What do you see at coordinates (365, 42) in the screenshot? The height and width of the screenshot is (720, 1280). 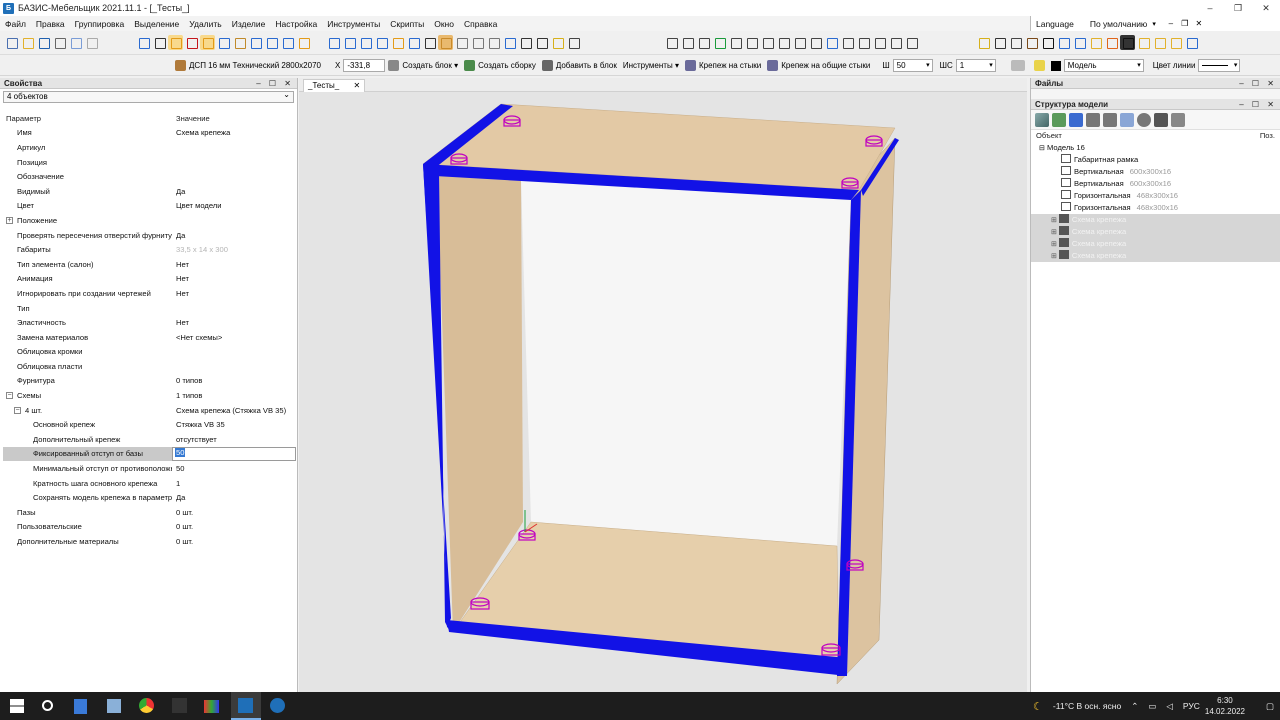 I see `view-left-icon` at bounding box center [365, 42].